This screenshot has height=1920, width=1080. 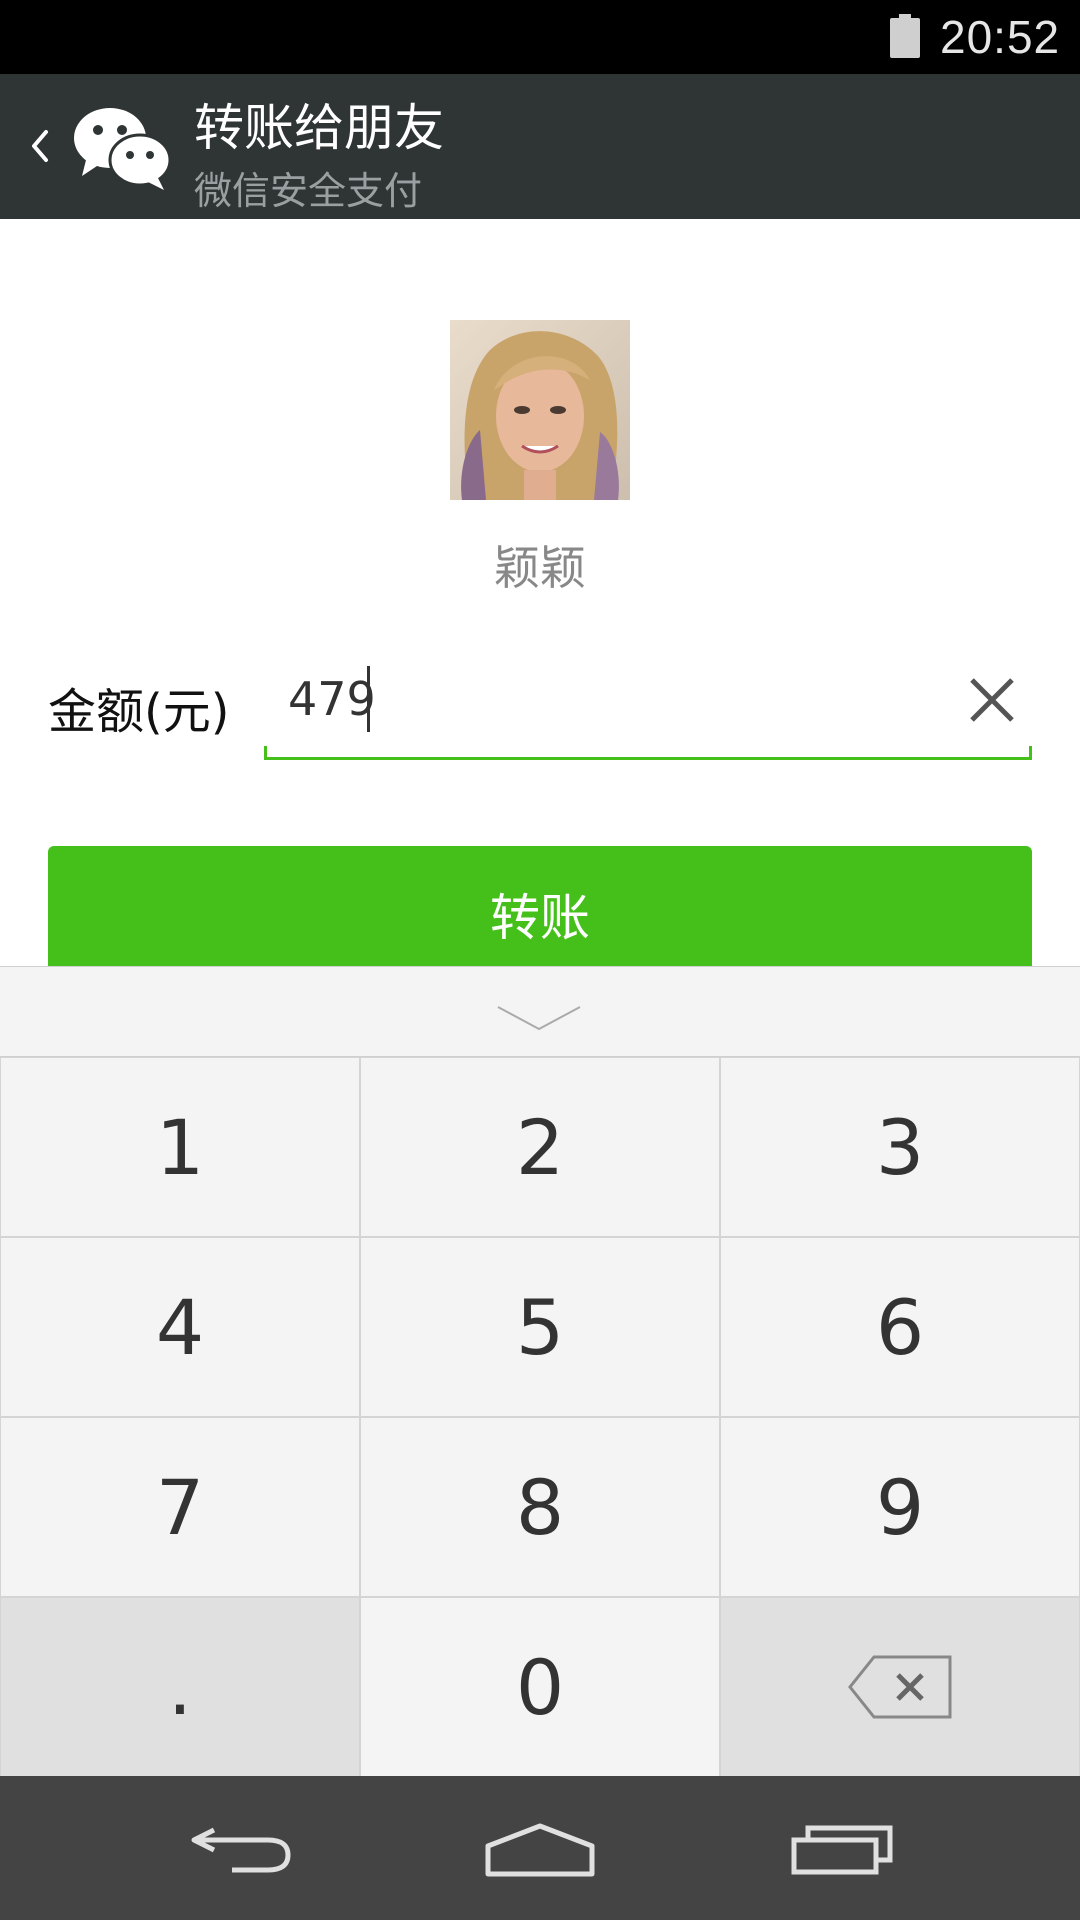 What do you see at coordinates (332, 699) in the screenshot?
I see `amount-value: 479` at bounding box center [332, 699].